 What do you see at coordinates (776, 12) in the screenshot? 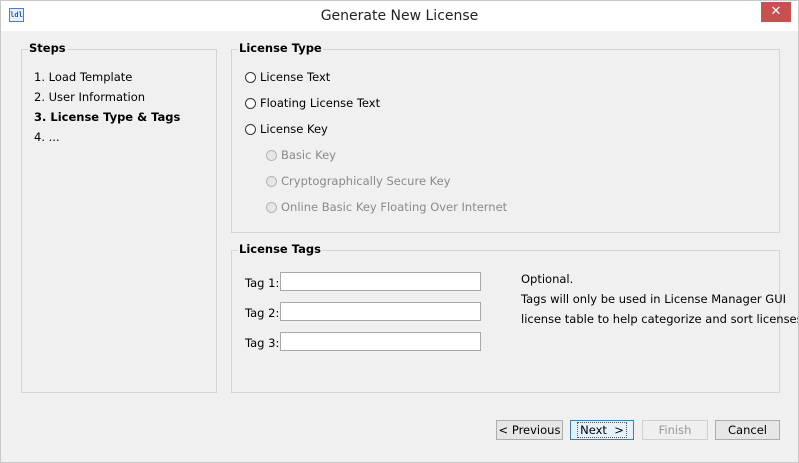
I see `close-button: ✕` at bounding box center [776, 12].